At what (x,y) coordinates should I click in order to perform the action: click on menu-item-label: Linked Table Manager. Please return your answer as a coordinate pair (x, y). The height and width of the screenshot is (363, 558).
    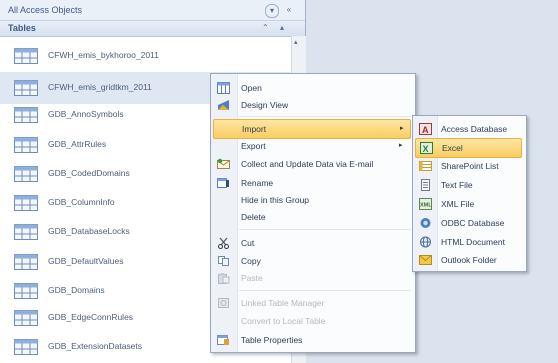
    Looking at the image, I should click on (283, 303).